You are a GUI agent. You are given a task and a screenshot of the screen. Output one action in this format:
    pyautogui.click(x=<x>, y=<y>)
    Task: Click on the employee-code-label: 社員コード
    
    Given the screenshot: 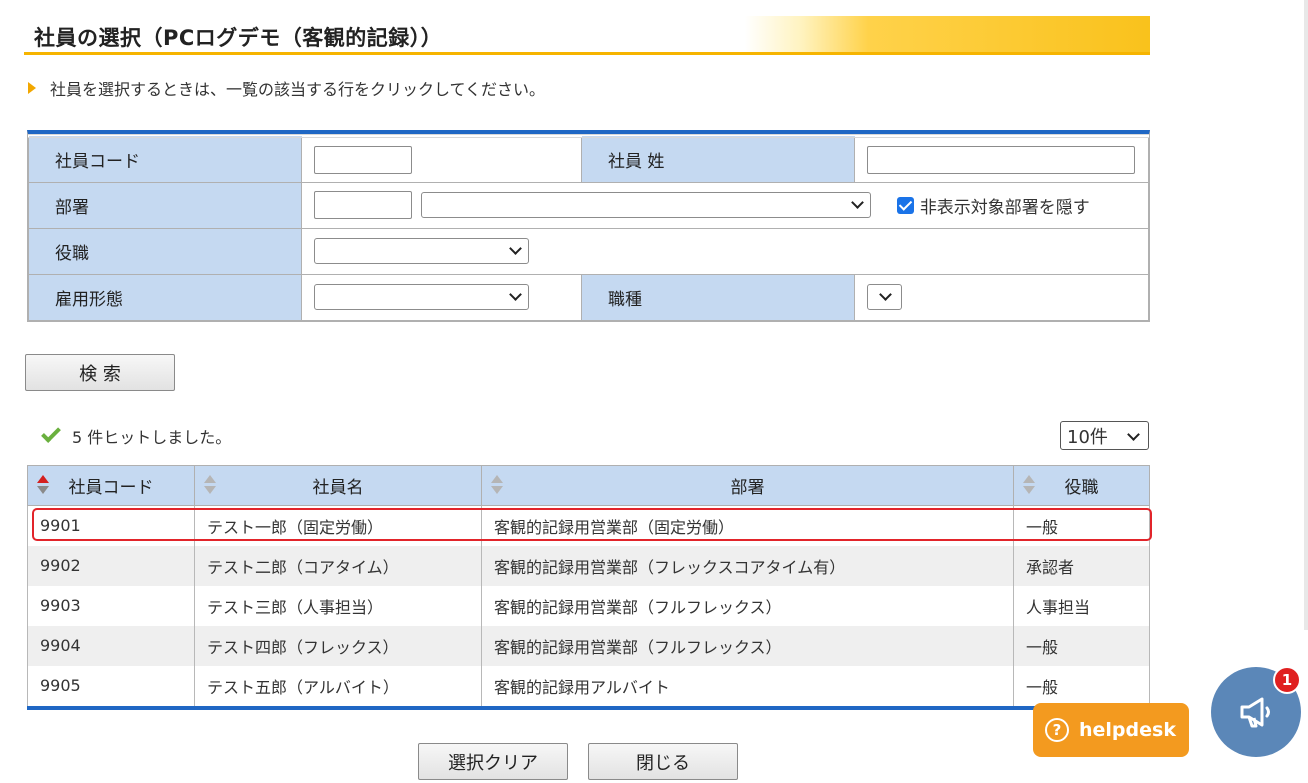 What is the action you would take?
    pyautogui.click(x=165, y=158)
    